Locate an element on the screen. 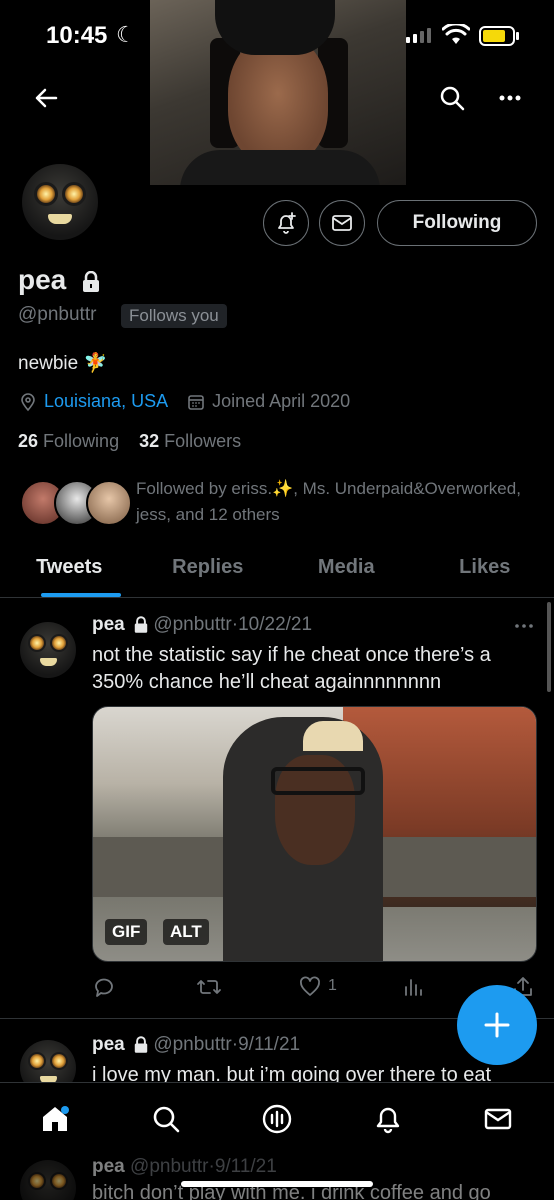 The width and height of the screenshot is (554, 1200). like-count: 1 is located at coordinates (332, 985).